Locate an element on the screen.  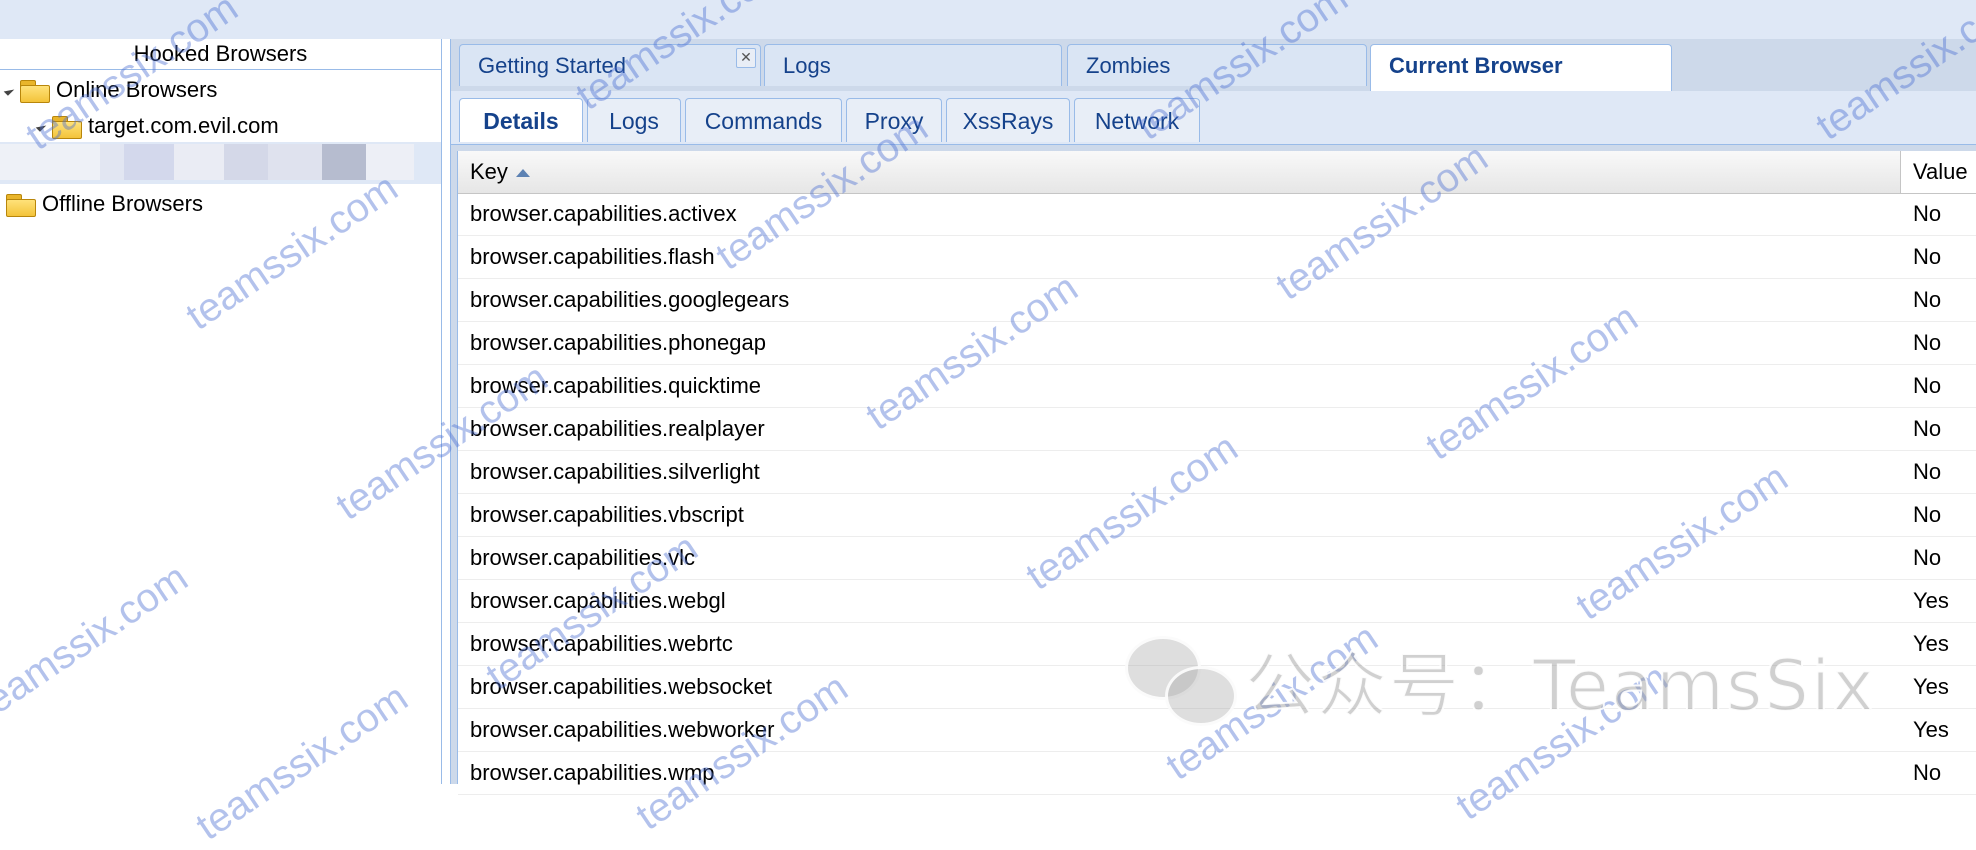
table-row: browser.capabilities.websocket Yes is located at coordinates (1217, 687).